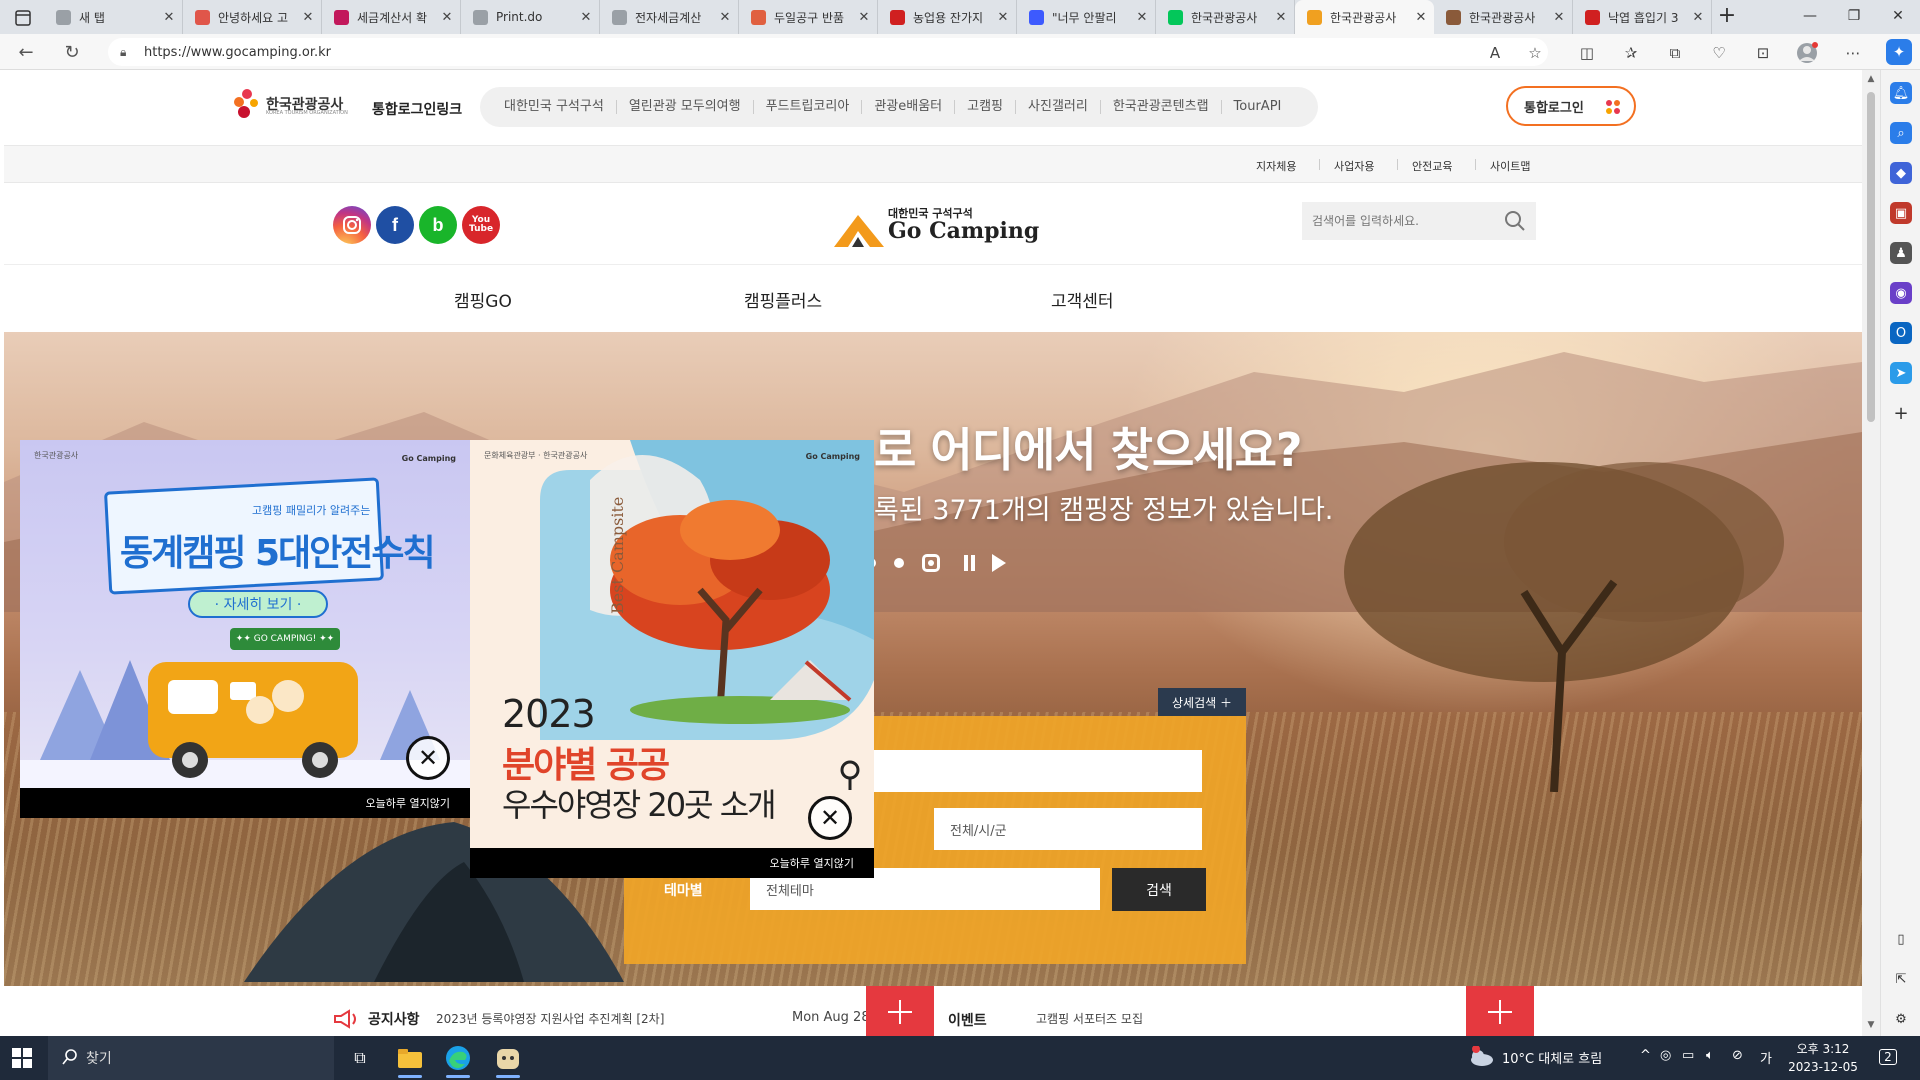 This screenshot has height=1080, width=1920. I want to click on popup1-close-icon: ✕, so click(428, 758).